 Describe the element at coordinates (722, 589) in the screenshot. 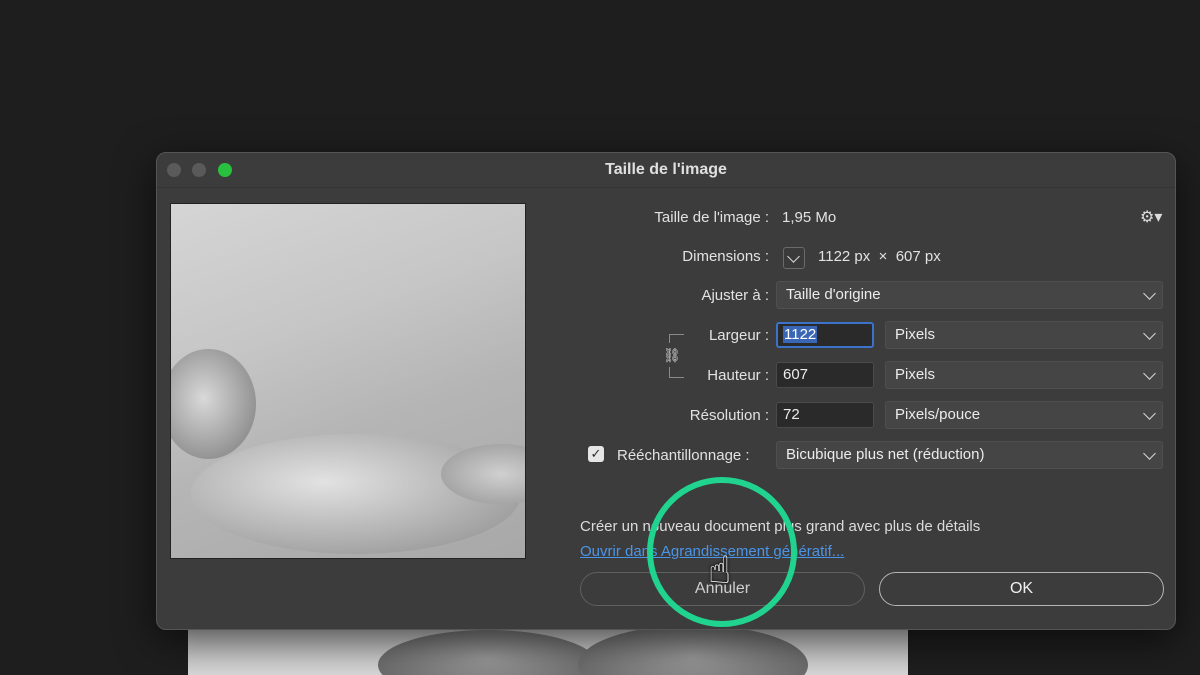

I see `cancel-button: Annuler` at that location.